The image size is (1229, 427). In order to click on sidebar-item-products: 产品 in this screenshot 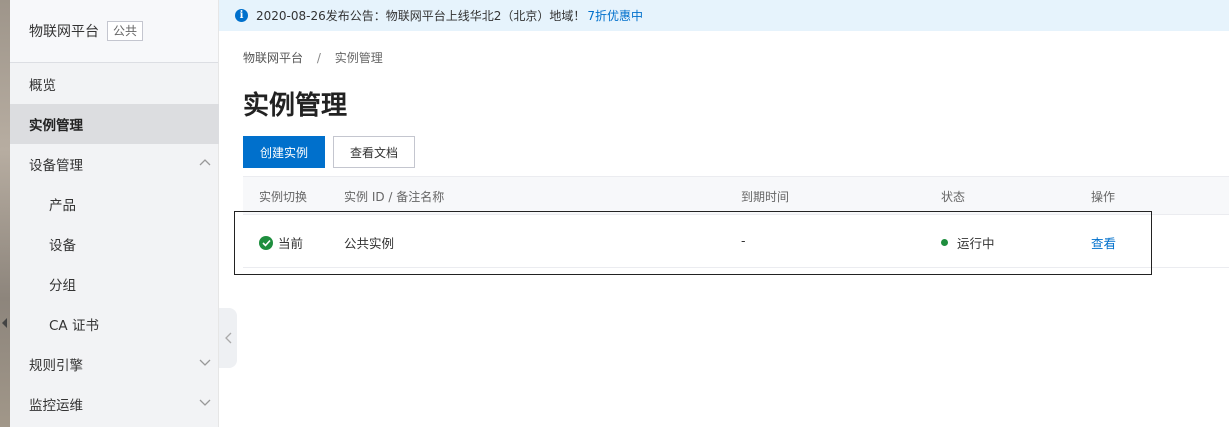, I will do `click(114, 204)`.